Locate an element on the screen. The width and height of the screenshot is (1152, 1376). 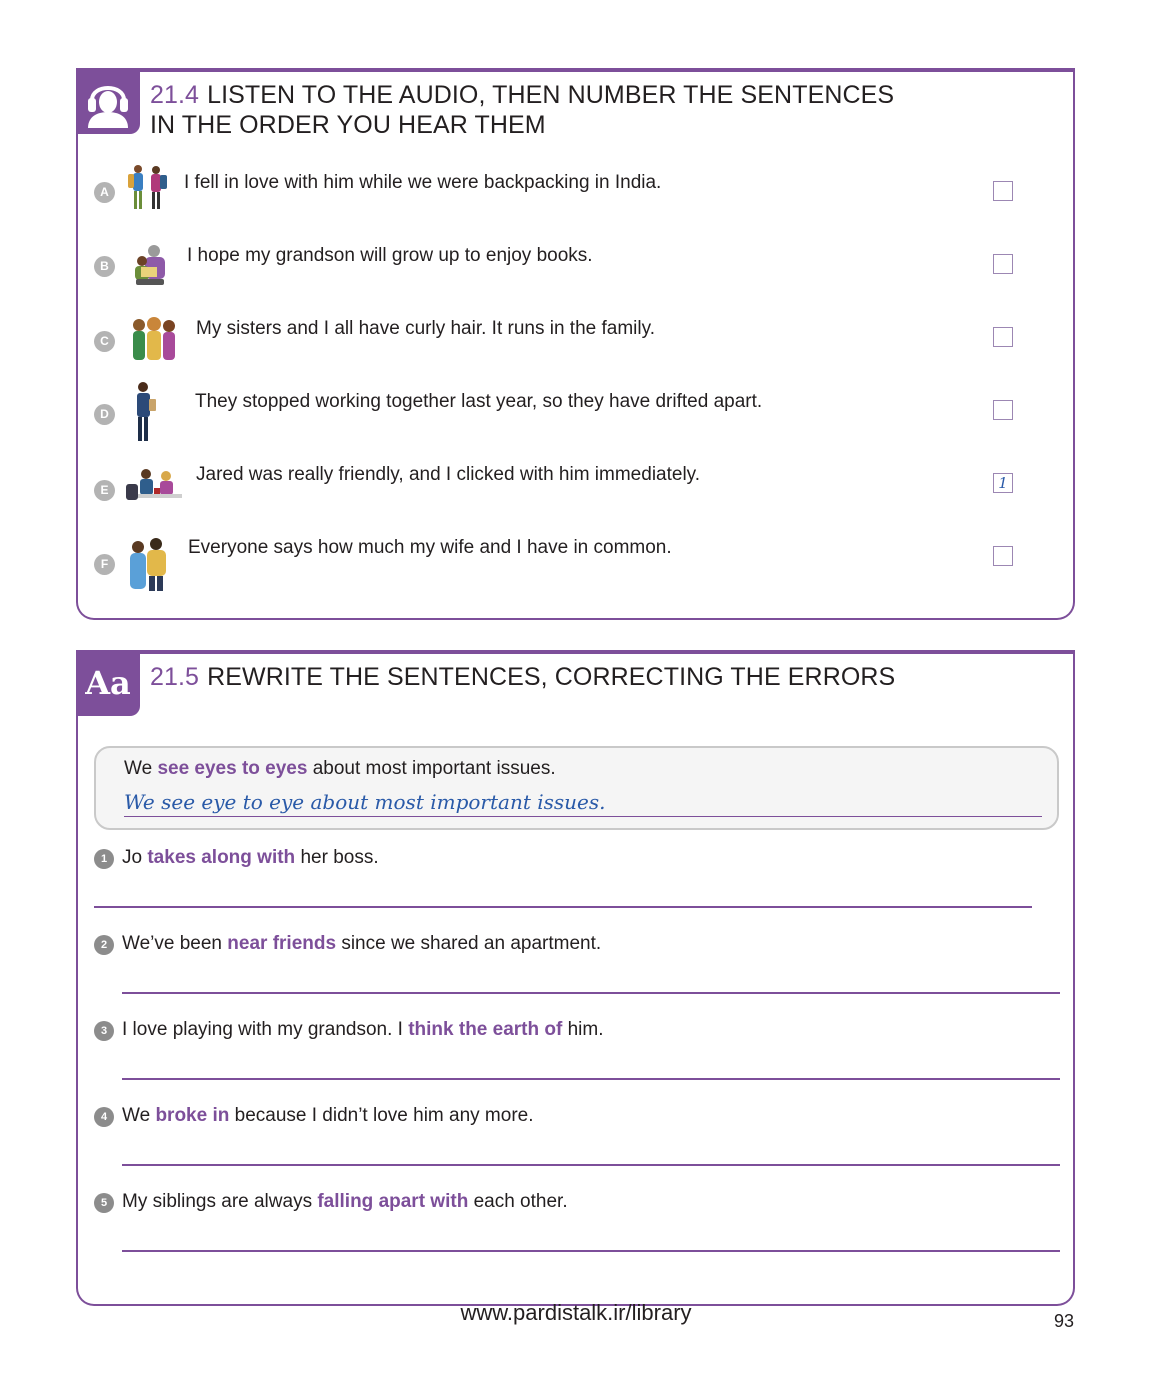
item-letter-badge: E is located at coordinates (104, 490).